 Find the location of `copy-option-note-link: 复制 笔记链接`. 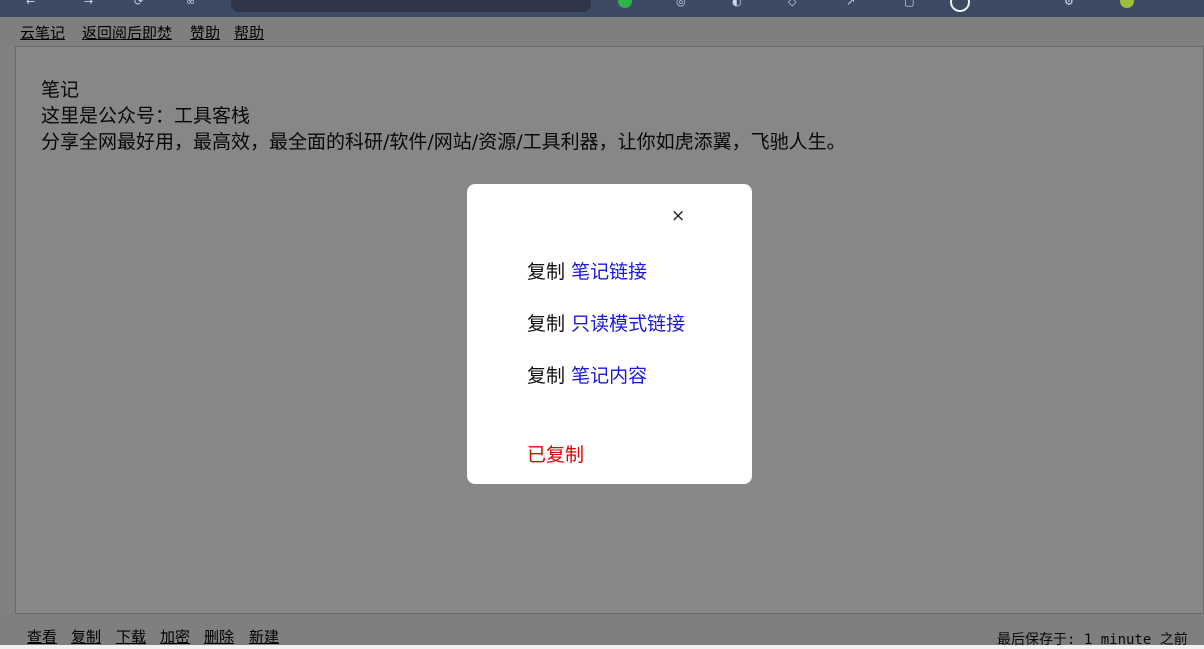

copy-option-note-link: 复制 笔记链接 is located at coordinates (587, 270).